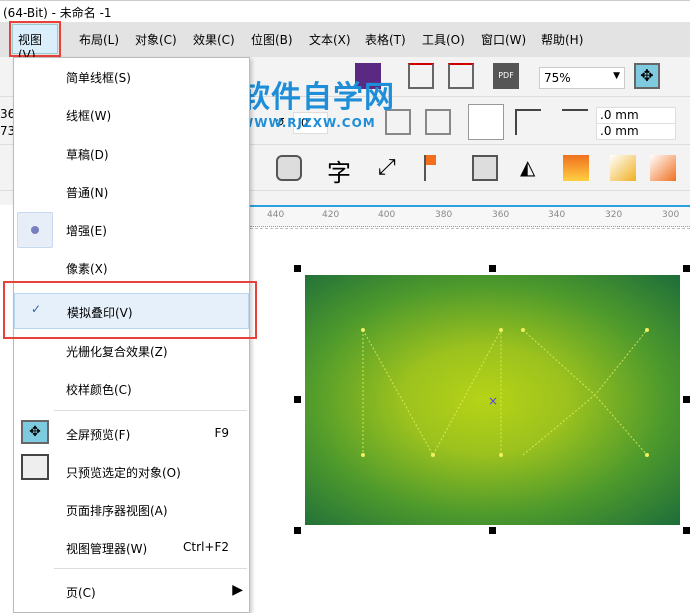 This screenshot has width=690, height=613. I want to click on menu-layout: 布局(L), so click(99, 39).